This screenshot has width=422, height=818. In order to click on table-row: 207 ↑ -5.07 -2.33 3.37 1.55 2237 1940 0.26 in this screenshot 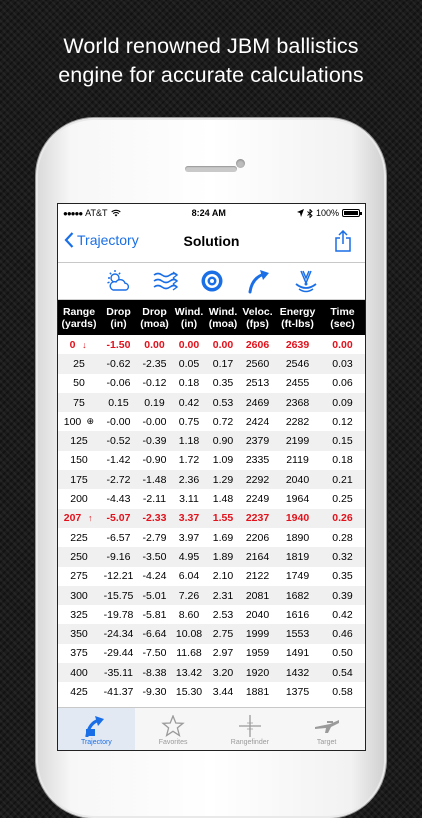, I will do `click(211, 518)`.